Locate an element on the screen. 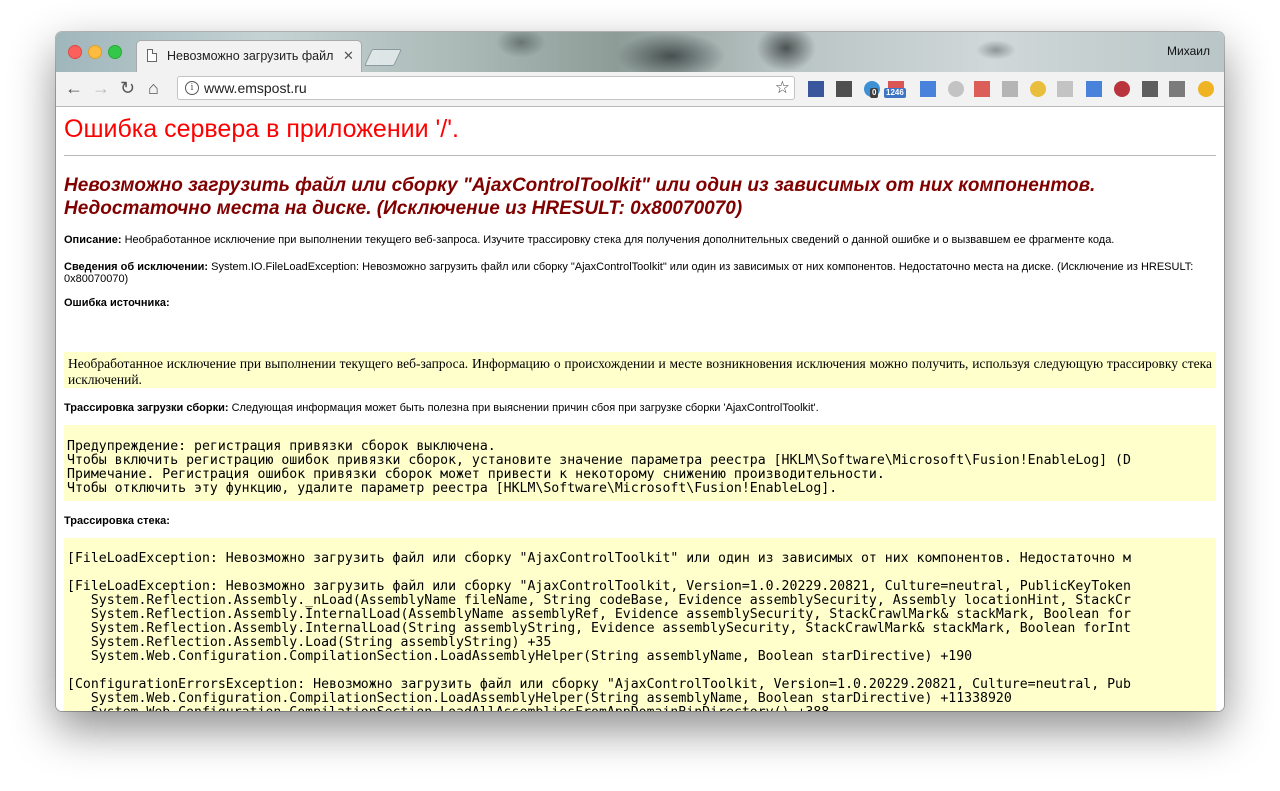 This screenshot has height=791, width=1280. alert-extension-icon is located at coordinates (1206, 89).